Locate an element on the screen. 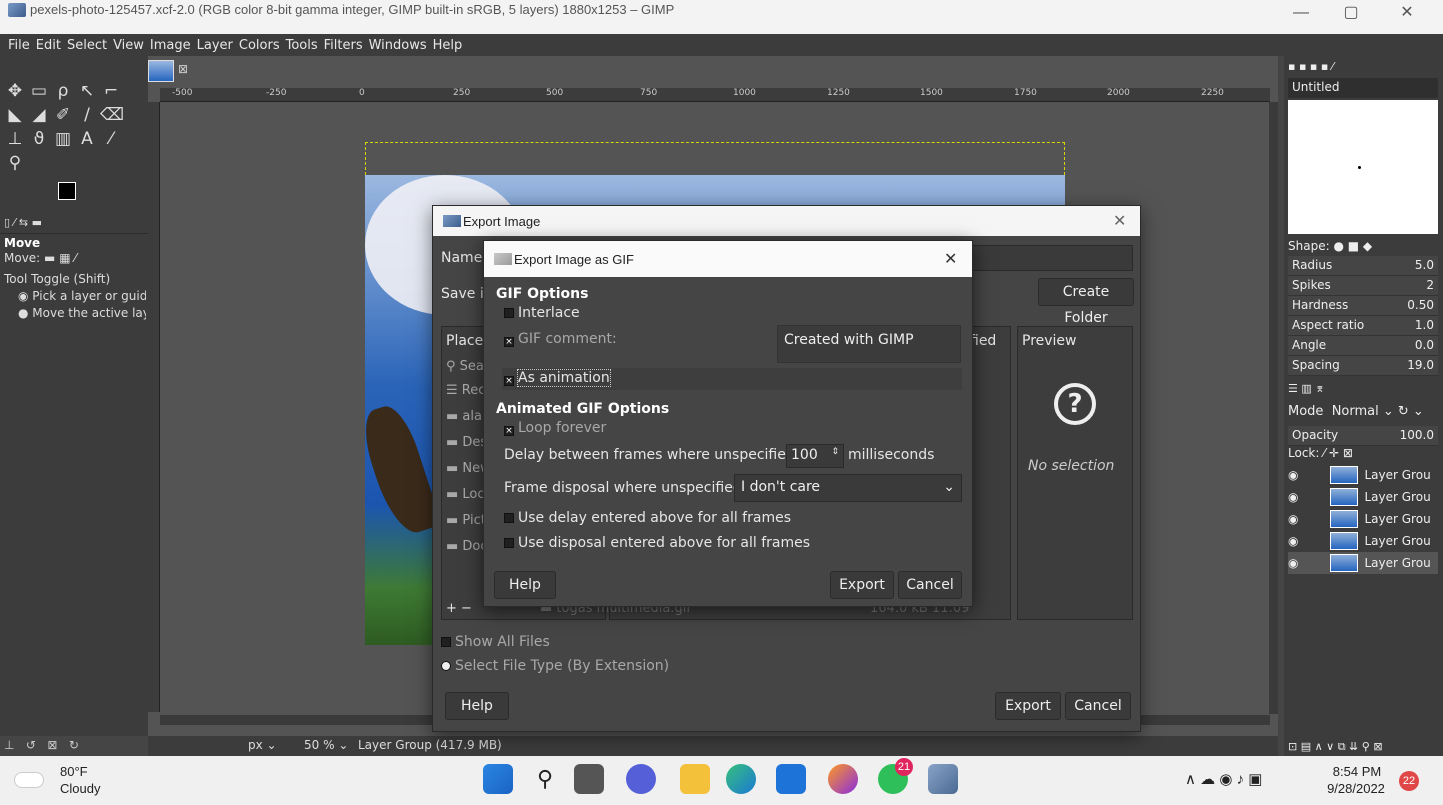 The width and height of the screenshot is (1443, 805). lock-row: Lock: ⁄ ✛ ⊠ is located at coordinates (1320, 453).